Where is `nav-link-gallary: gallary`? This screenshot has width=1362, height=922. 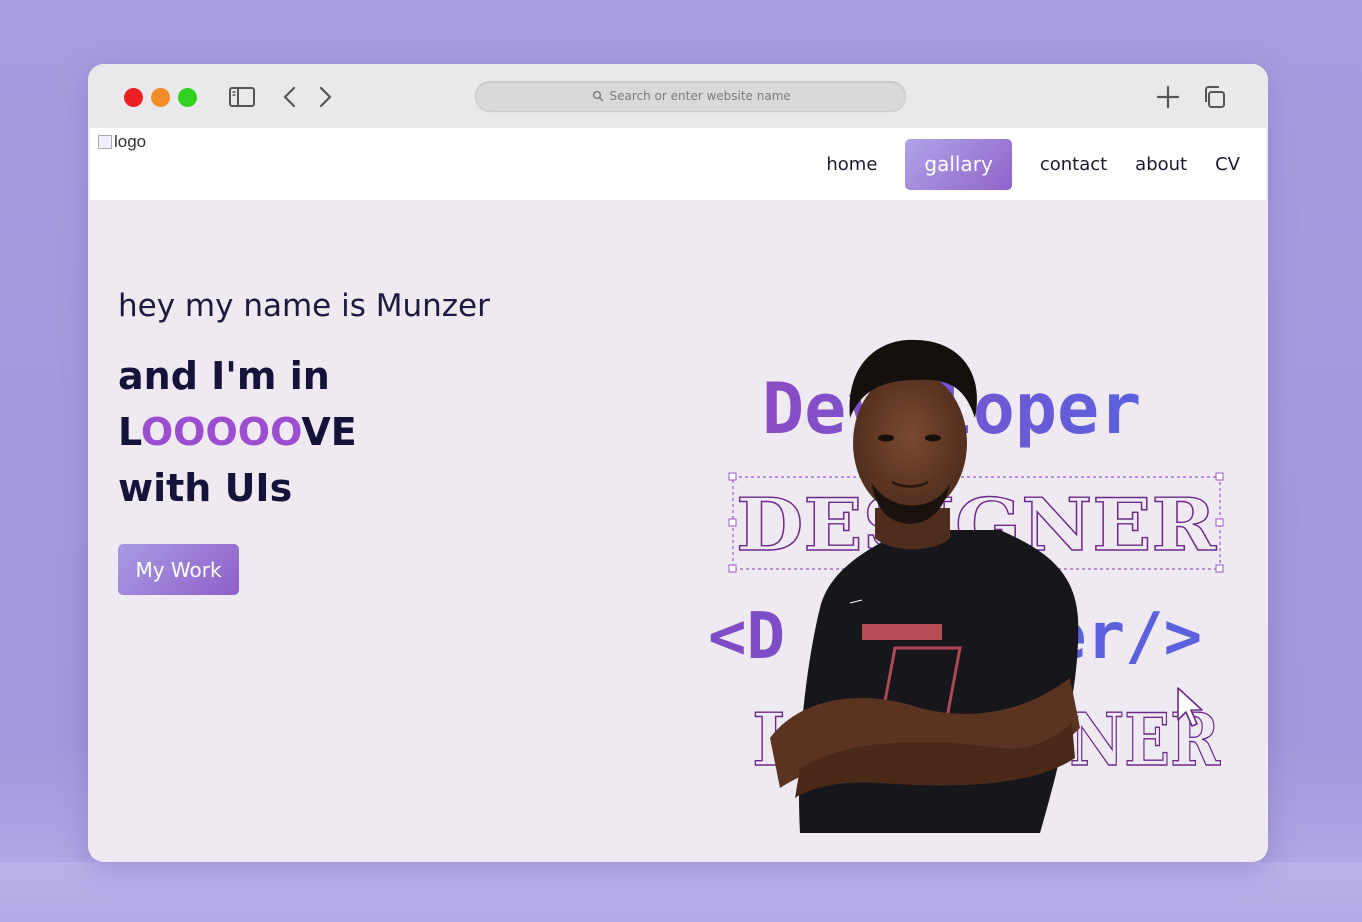 nav-link-gallary: gallary is located at coordinates (958, 164).